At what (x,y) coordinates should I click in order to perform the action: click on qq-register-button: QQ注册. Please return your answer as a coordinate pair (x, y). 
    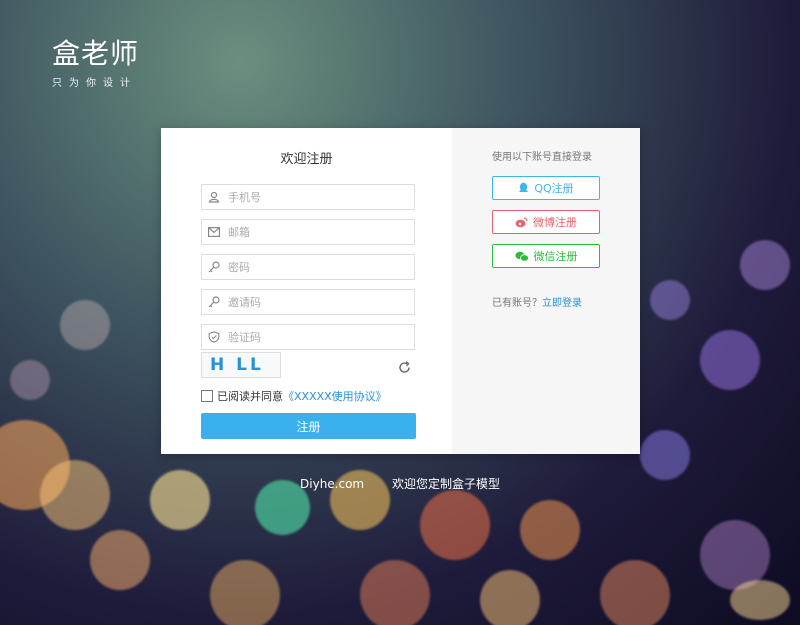
    Looking at the image, I should click on (546, 188).